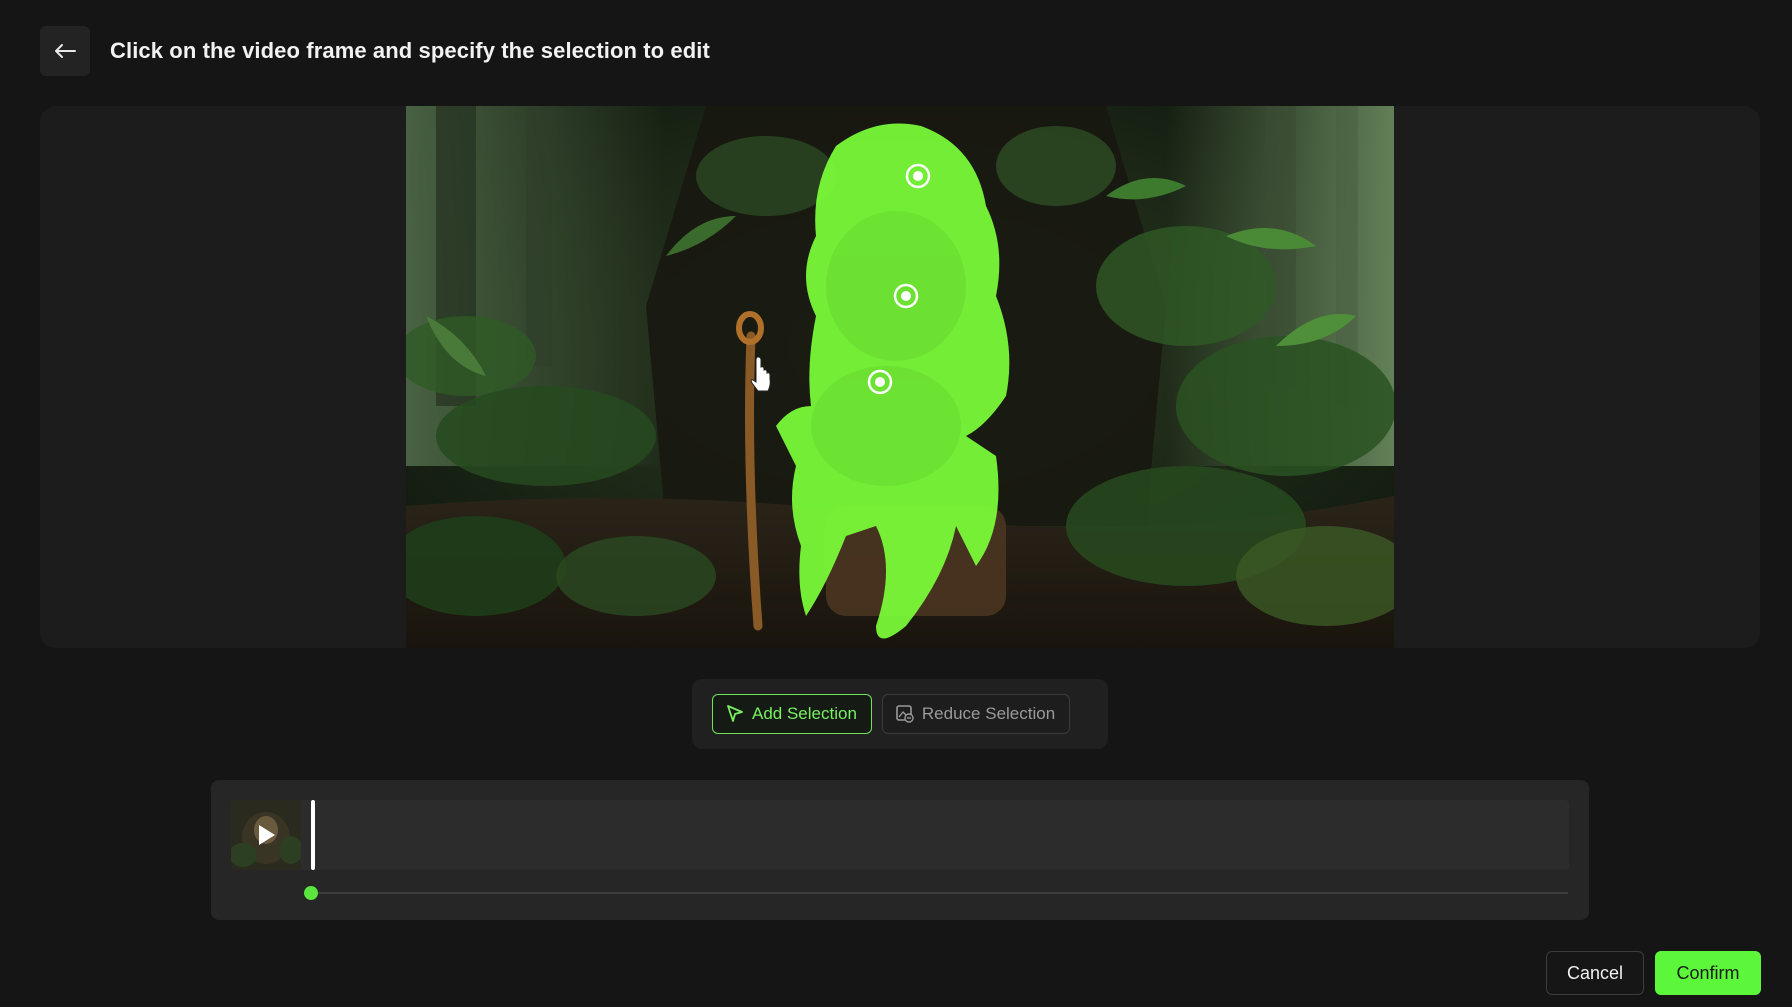 This screenshot has width=1792, height=1007. What do you see at coordinates (804, 713) in the screenshot?
I see `add-selection-label: Add Selection` at bounding box center [804, 713].